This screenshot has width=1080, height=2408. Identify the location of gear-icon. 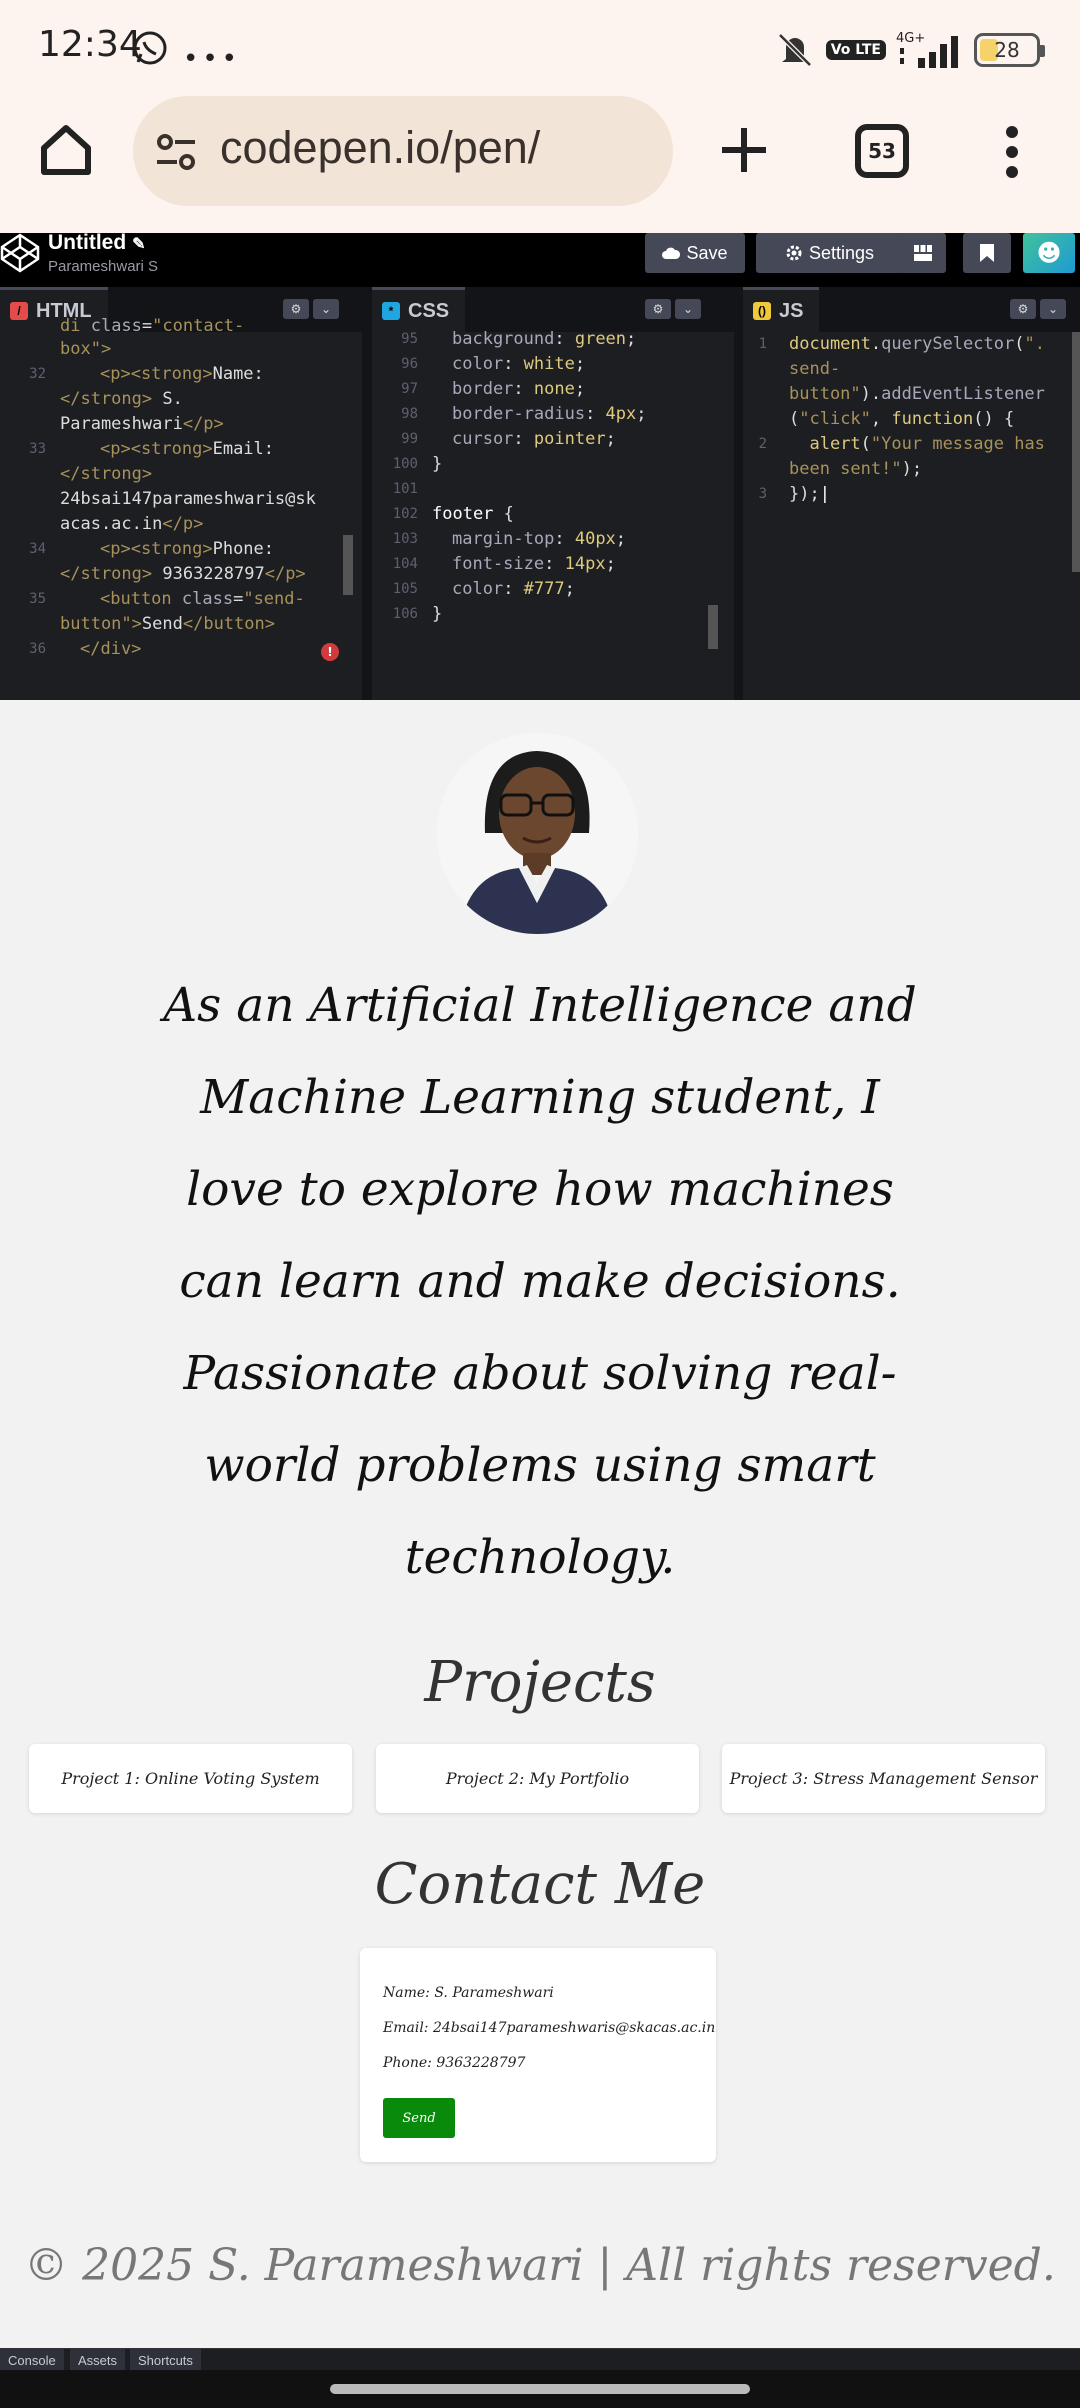
(794, 253).